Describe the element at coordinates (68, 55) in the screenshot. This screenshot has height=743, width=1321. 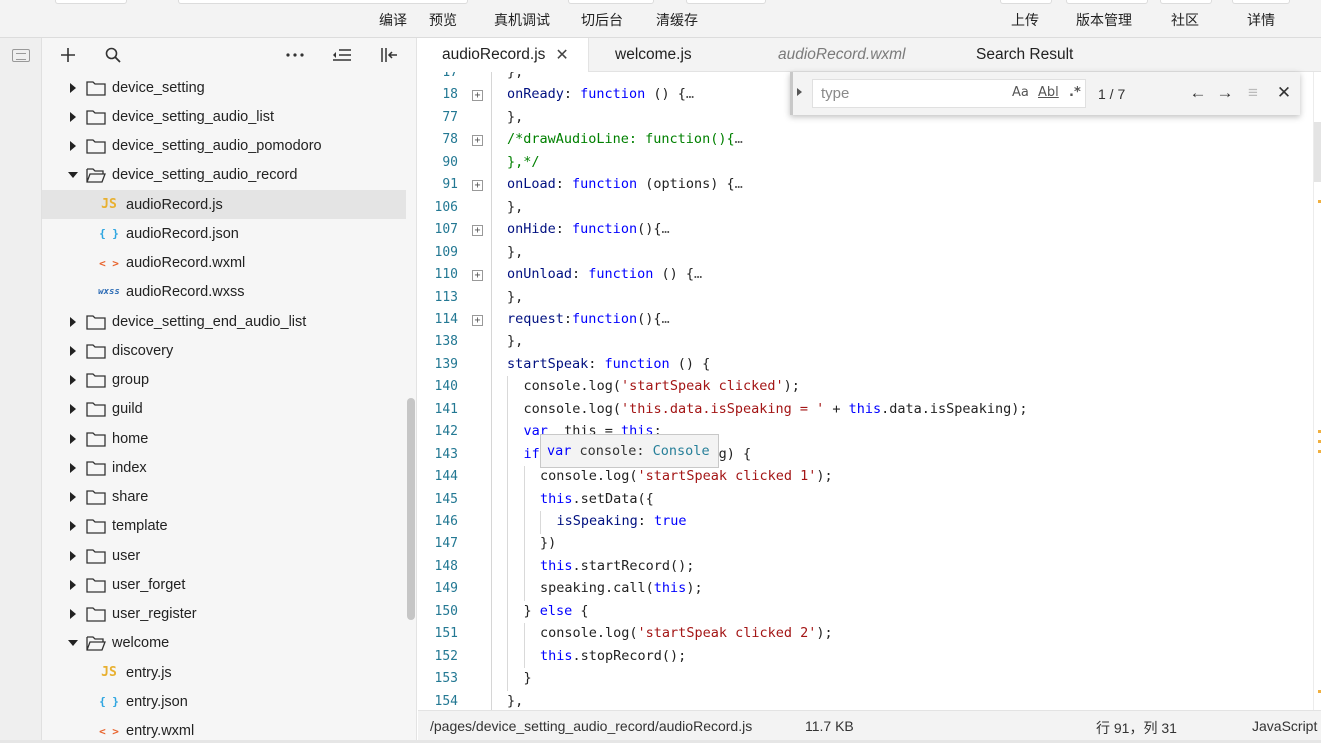
I see `add-file-icon` at that location.